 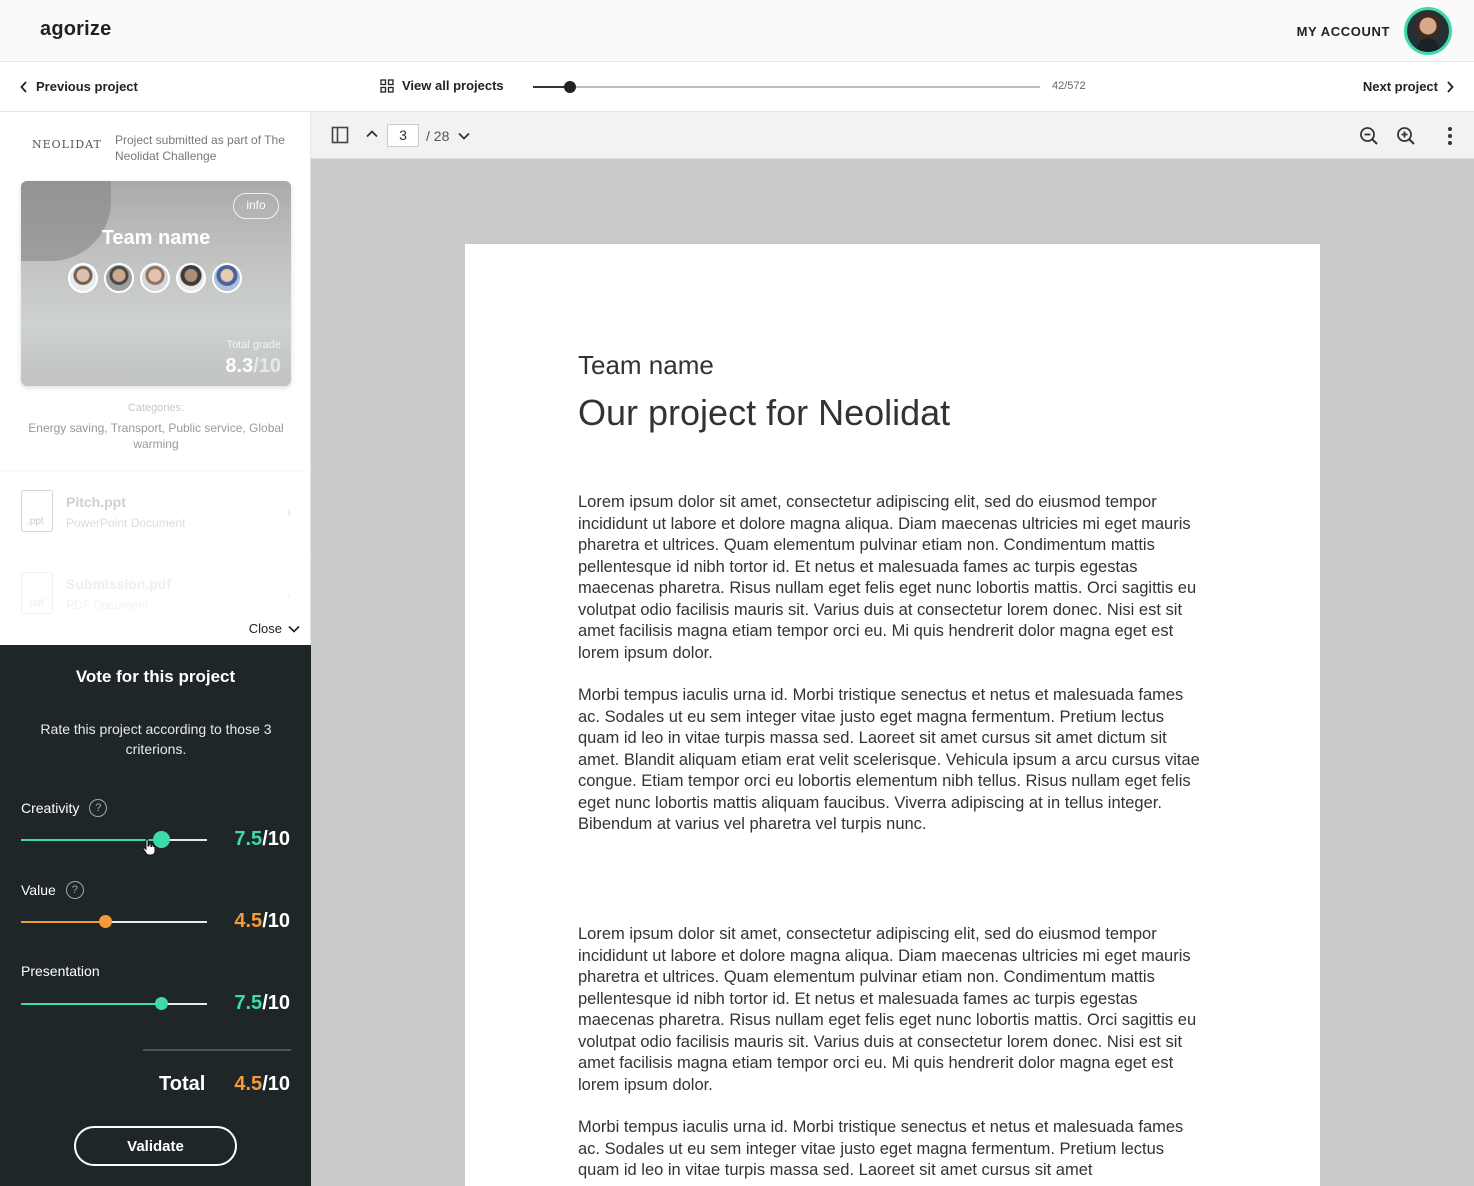 What do you see at coordinates (253, 345) in the screenshot?
I see `total-grade-label: Total grade` at bounding box center [253, 345].